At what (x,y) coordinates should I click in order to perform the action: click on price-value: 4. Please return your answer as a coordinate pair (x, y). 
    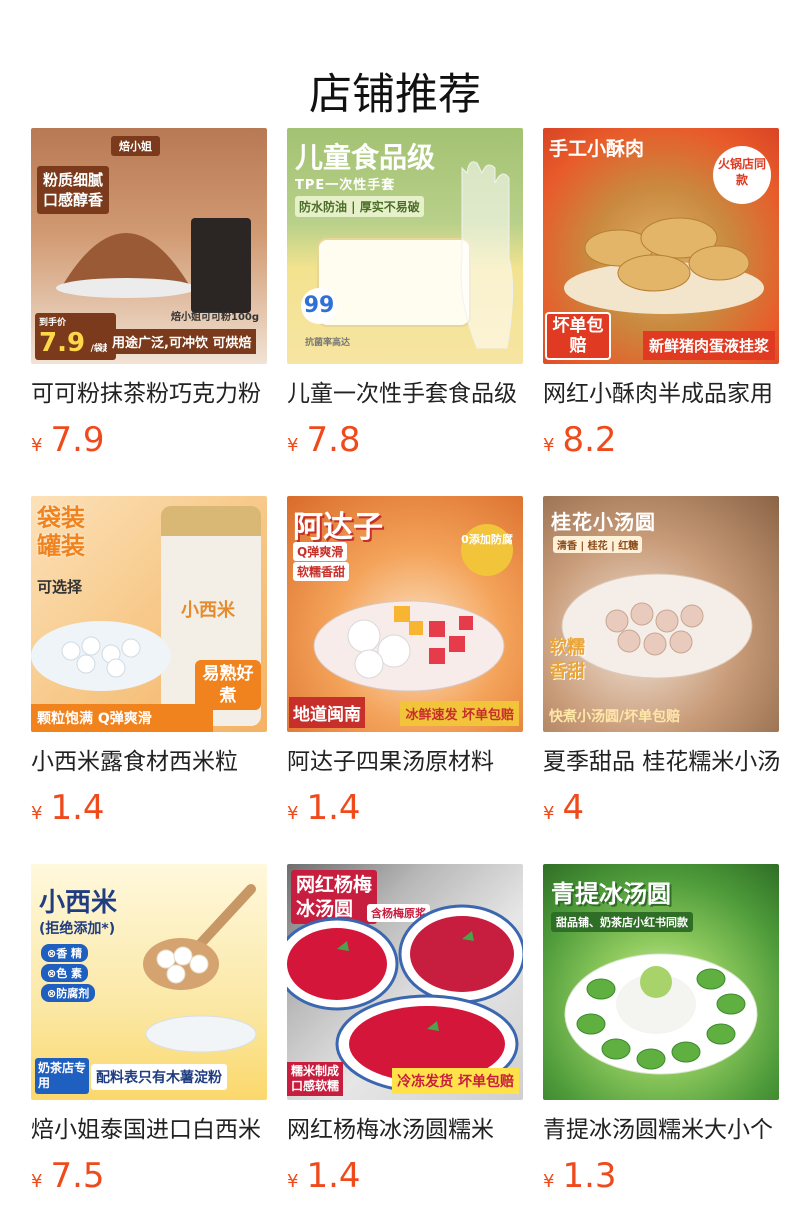
    Looking at the image, I should click on (573, 808).